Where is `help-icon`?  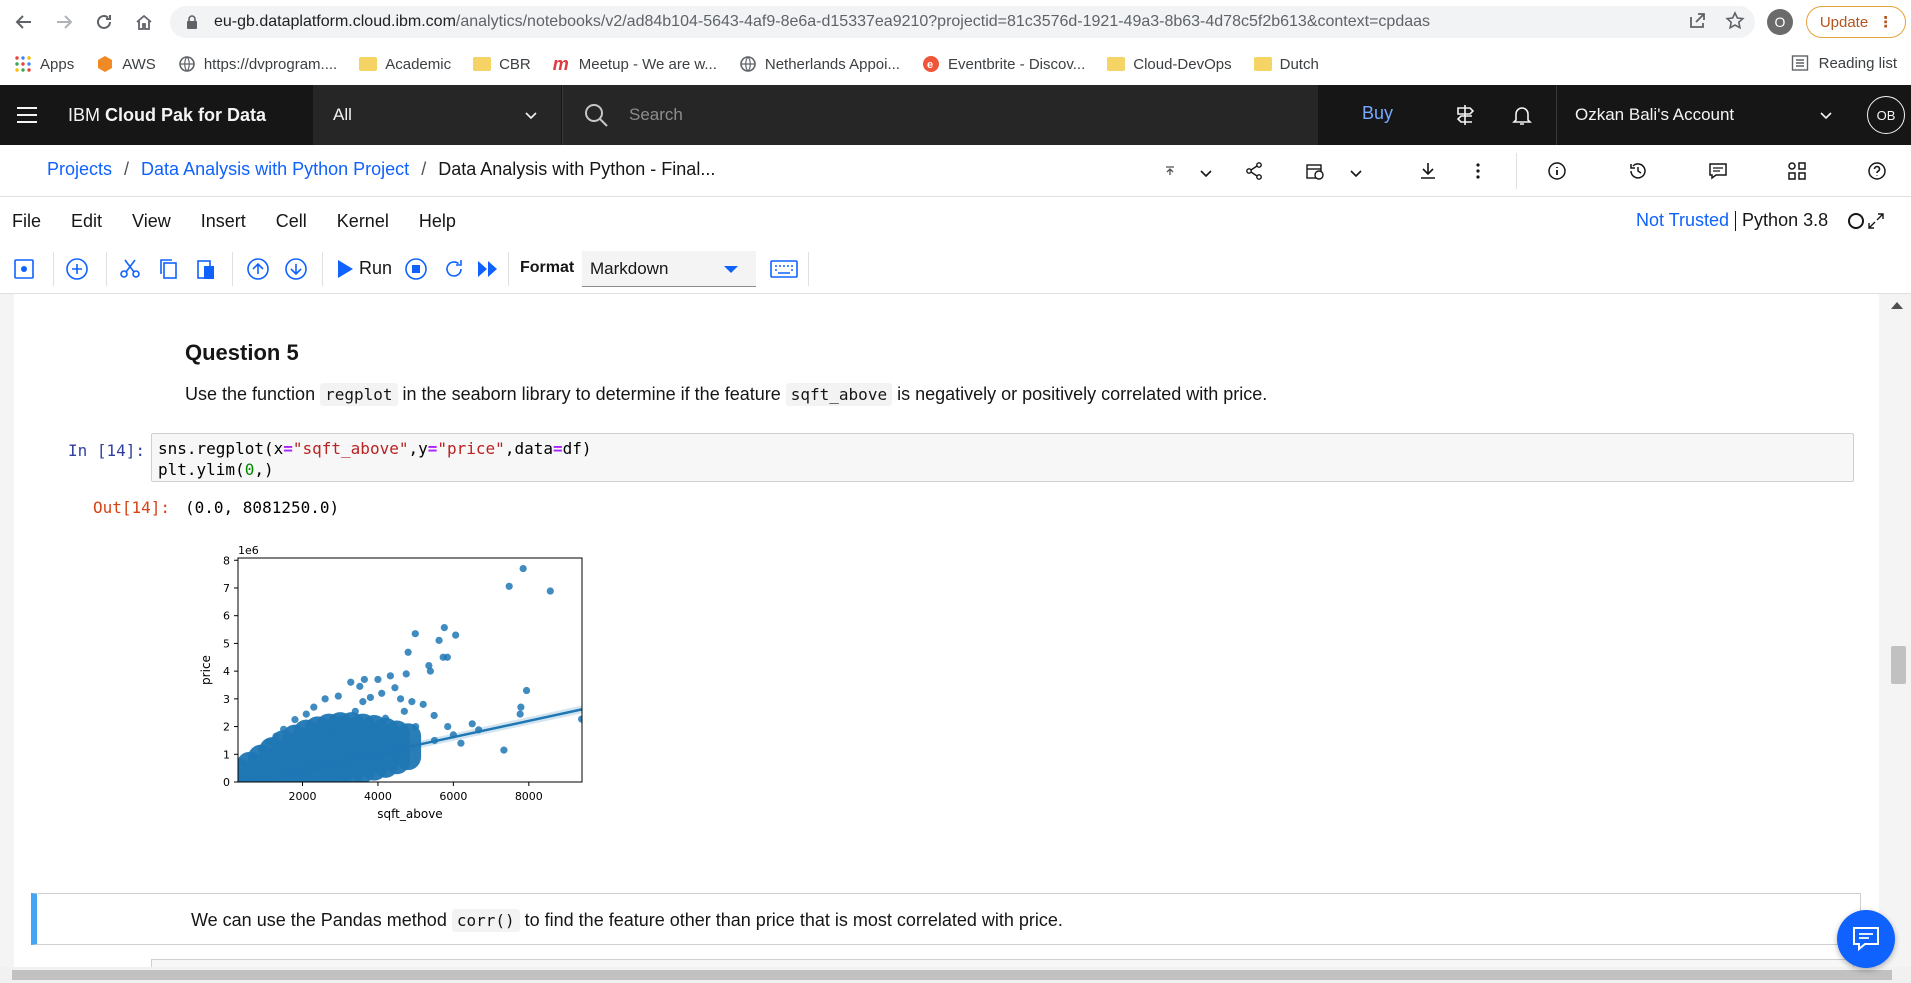
help-icon is located at coordinates (1877, 171).